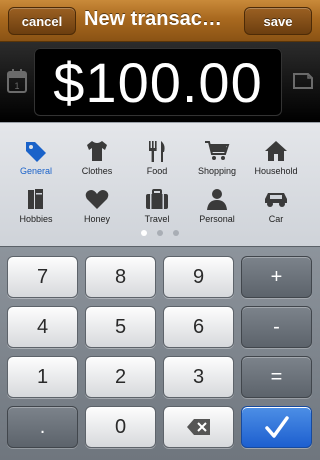 This screenshot has height=460, width=320. I want to click on checkmark-icon, so click(276, 427).